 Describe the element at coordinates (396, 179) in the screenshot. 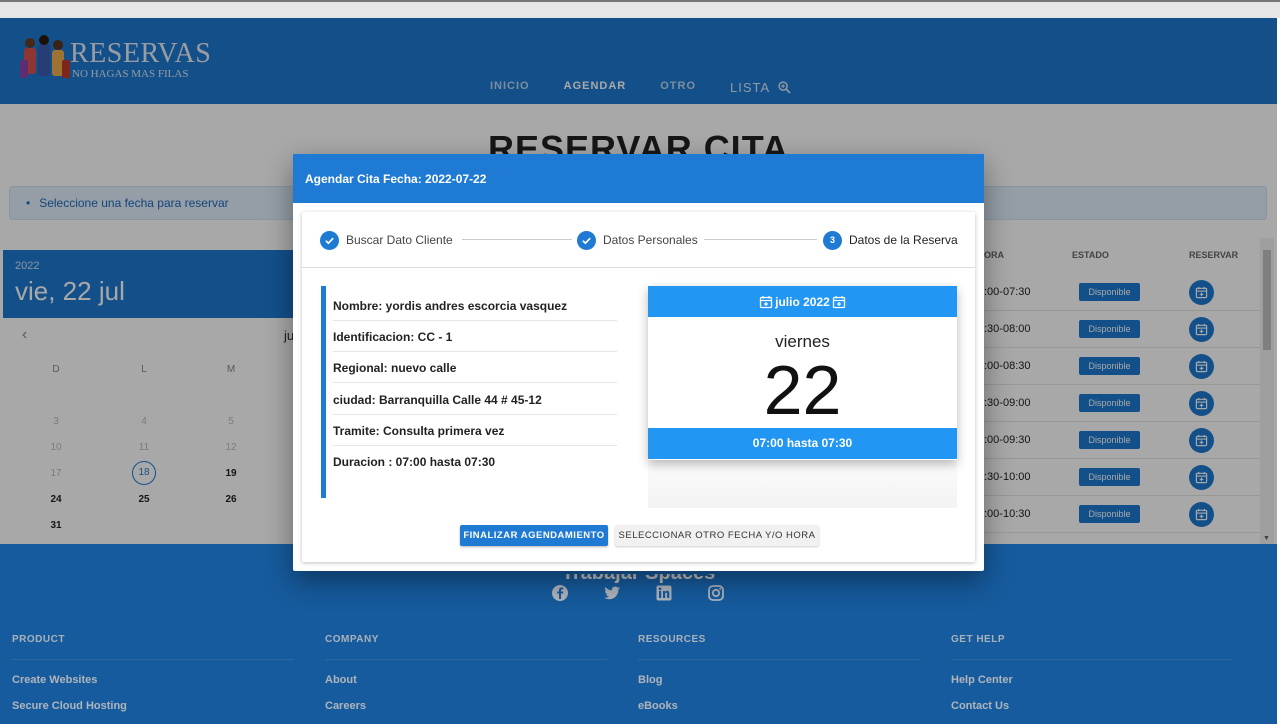

I see `modal-title: Agendar Cita Fecha: 2022-07-22` at that location.